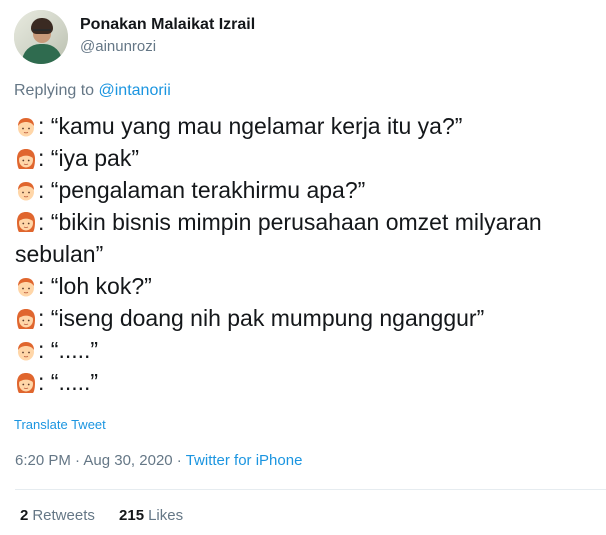 The width and height of the screenshot is (606, 535). I want to click on user-names: Ponakan Malaikat Izrail @ainunrozi, so click(167, 36).